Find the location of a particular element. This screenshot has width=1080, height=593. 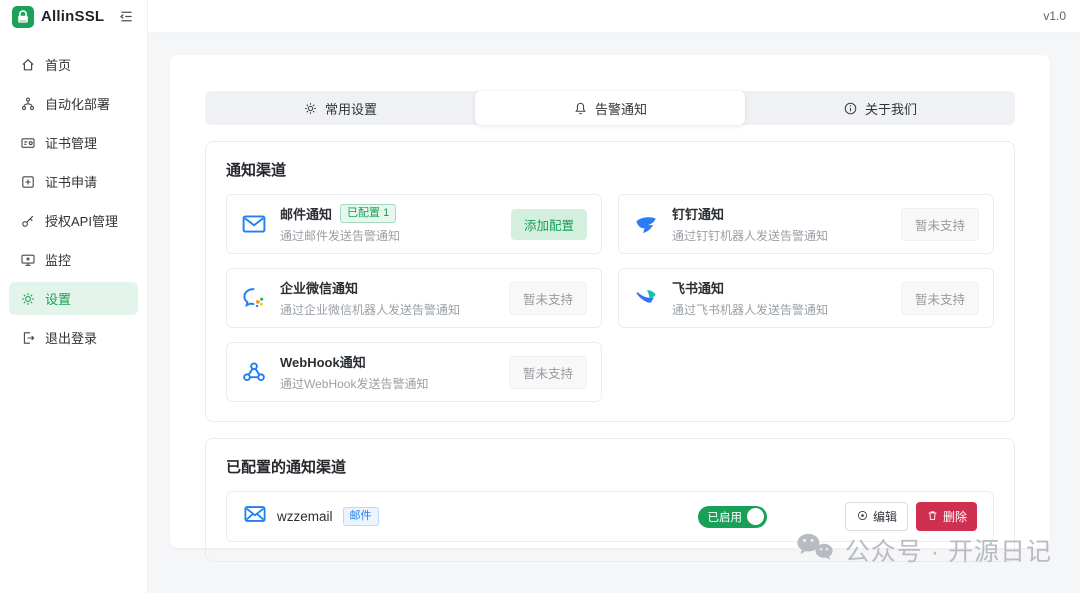

cert-apply-icon is located at coordinates (28, 182).